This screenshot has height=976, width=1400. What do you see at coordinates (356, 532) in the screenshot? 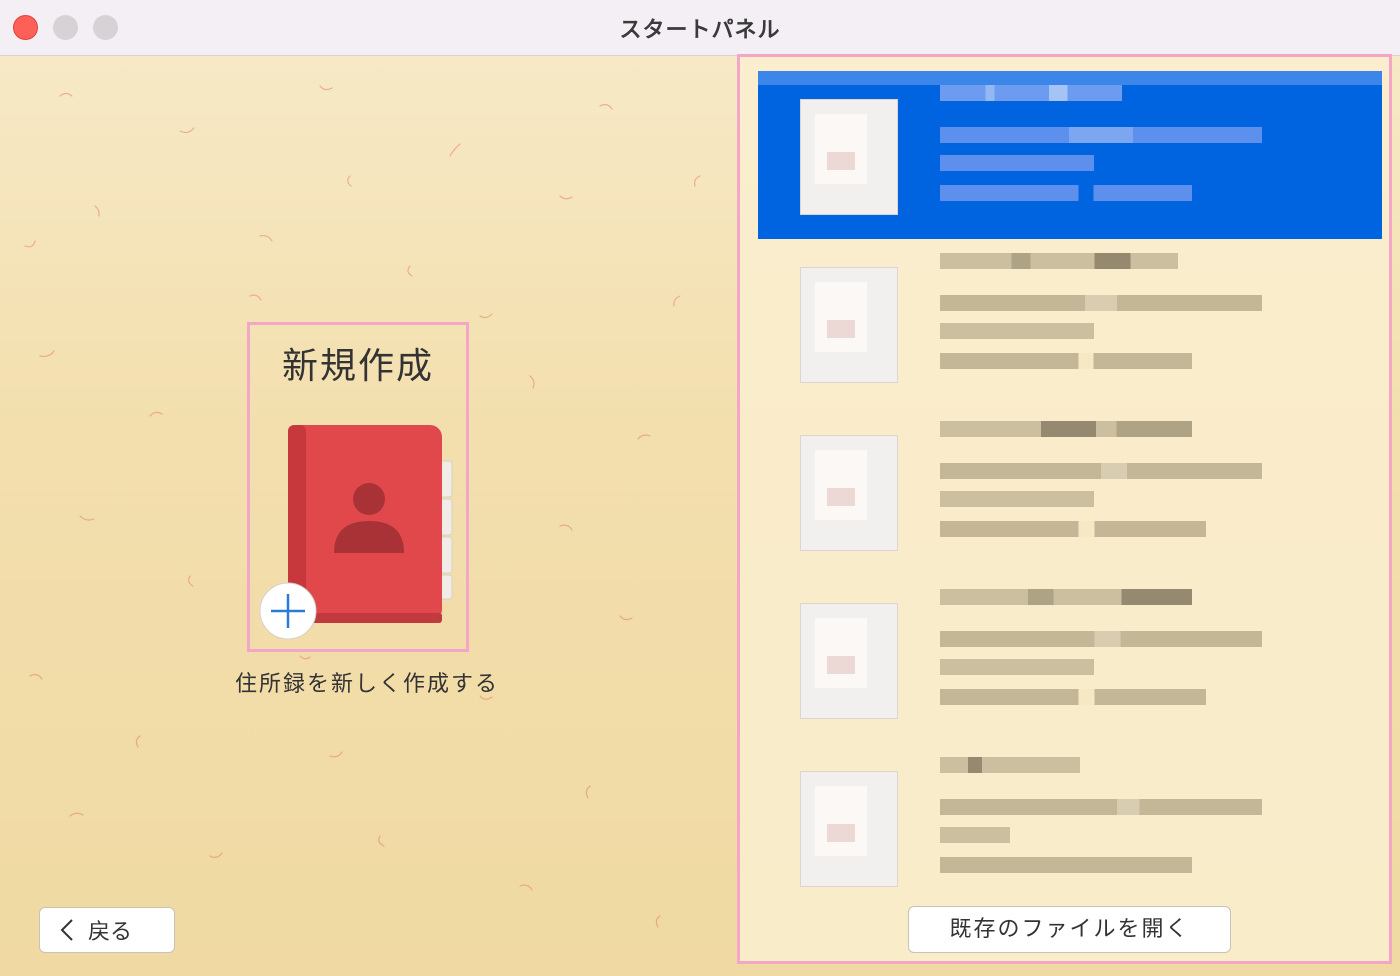
I see `address-book-icon` at bounding box center [356, 532].